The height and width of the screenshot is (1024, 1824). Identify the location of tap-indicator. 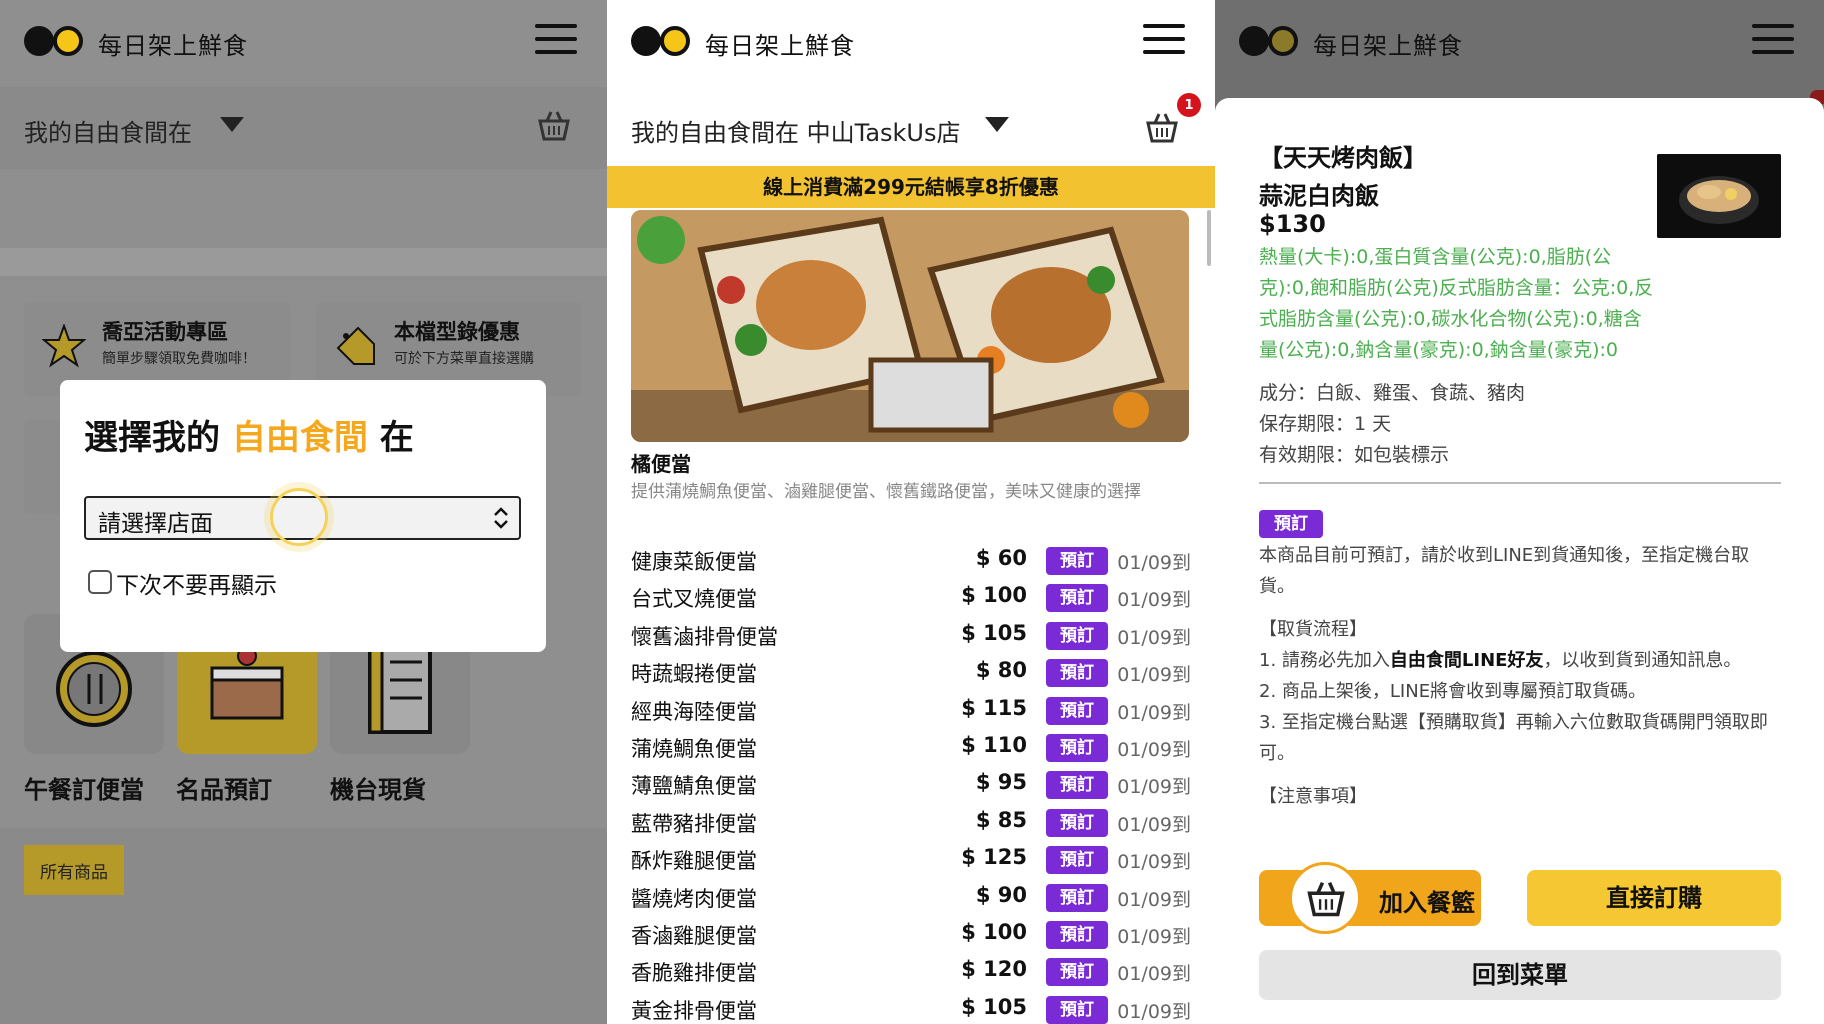
(299, 517).